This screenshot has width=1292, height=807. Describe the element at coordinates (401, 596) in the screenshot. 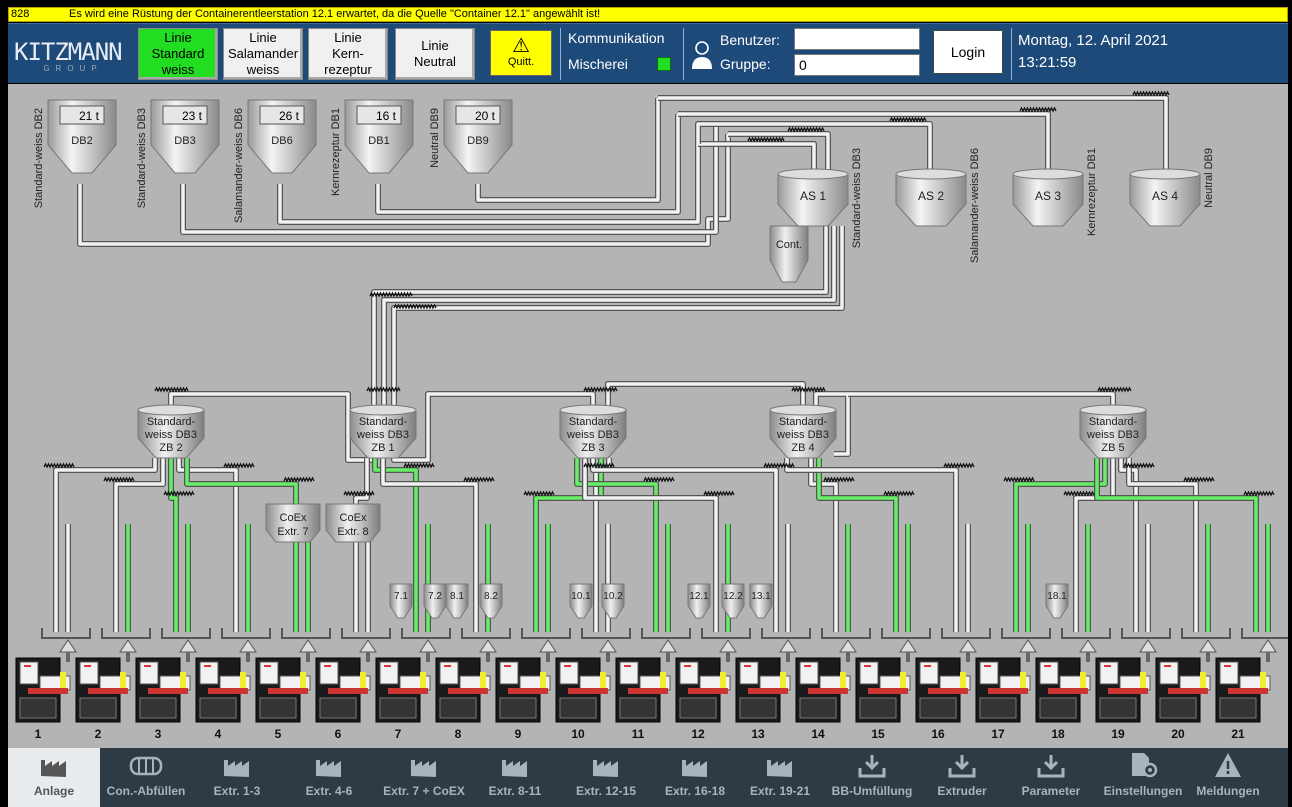

I see `small-container-label: 7.1` at that location.